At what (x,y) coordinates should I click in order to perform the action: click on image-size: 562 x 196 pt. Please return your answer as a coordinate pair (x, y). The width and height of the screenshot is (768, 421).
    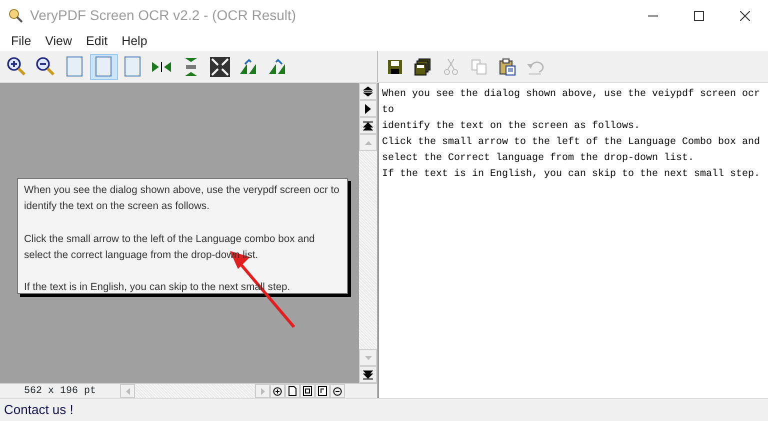
    Looking at the image, I should click on (59, 391).